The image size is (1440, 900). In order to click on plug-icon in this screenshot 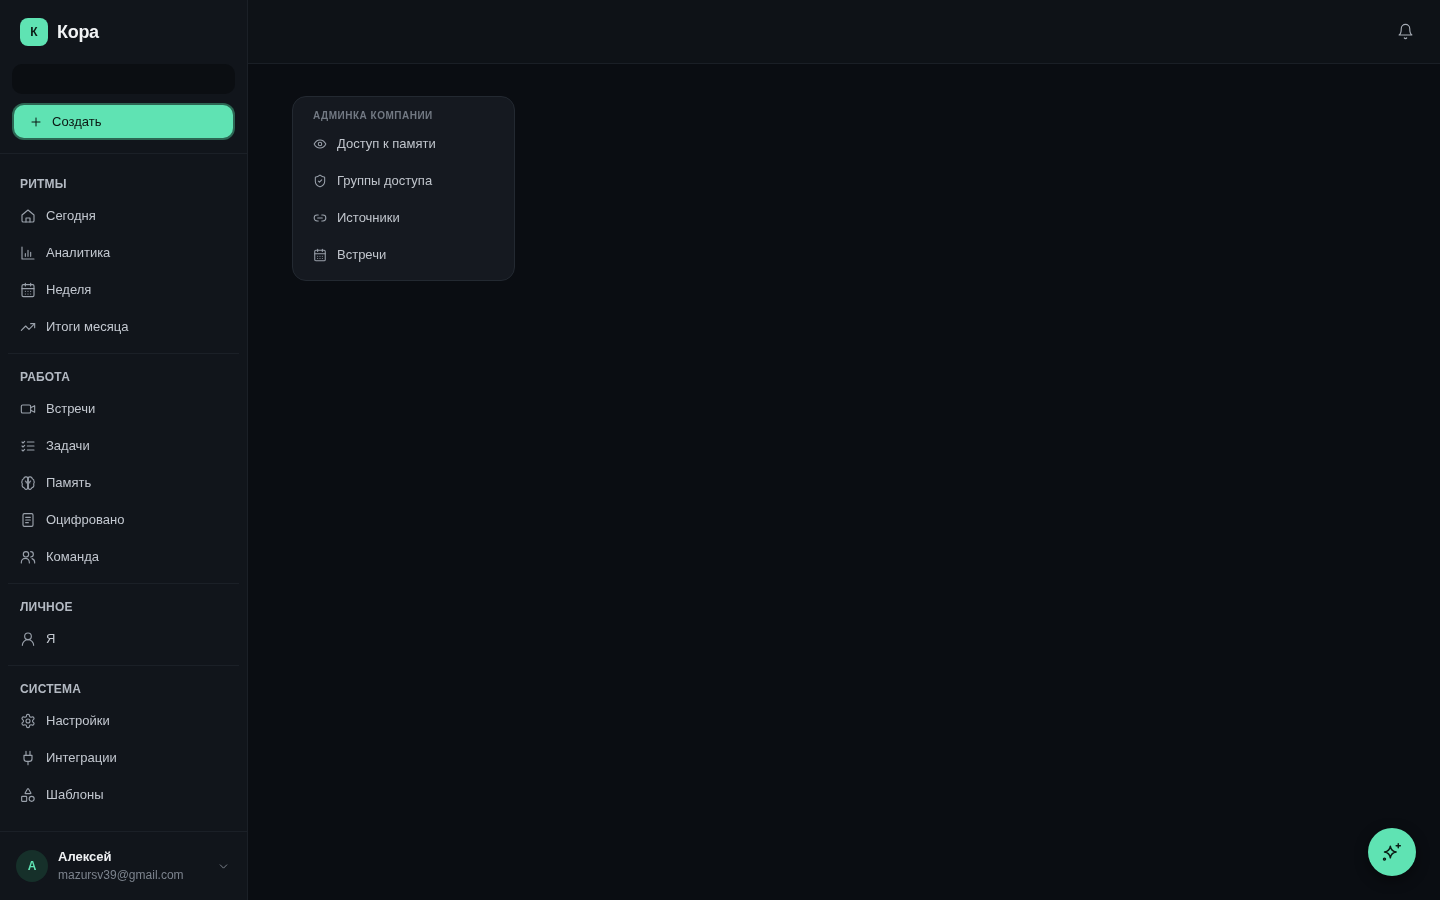, I will do `click(28, 757)`.